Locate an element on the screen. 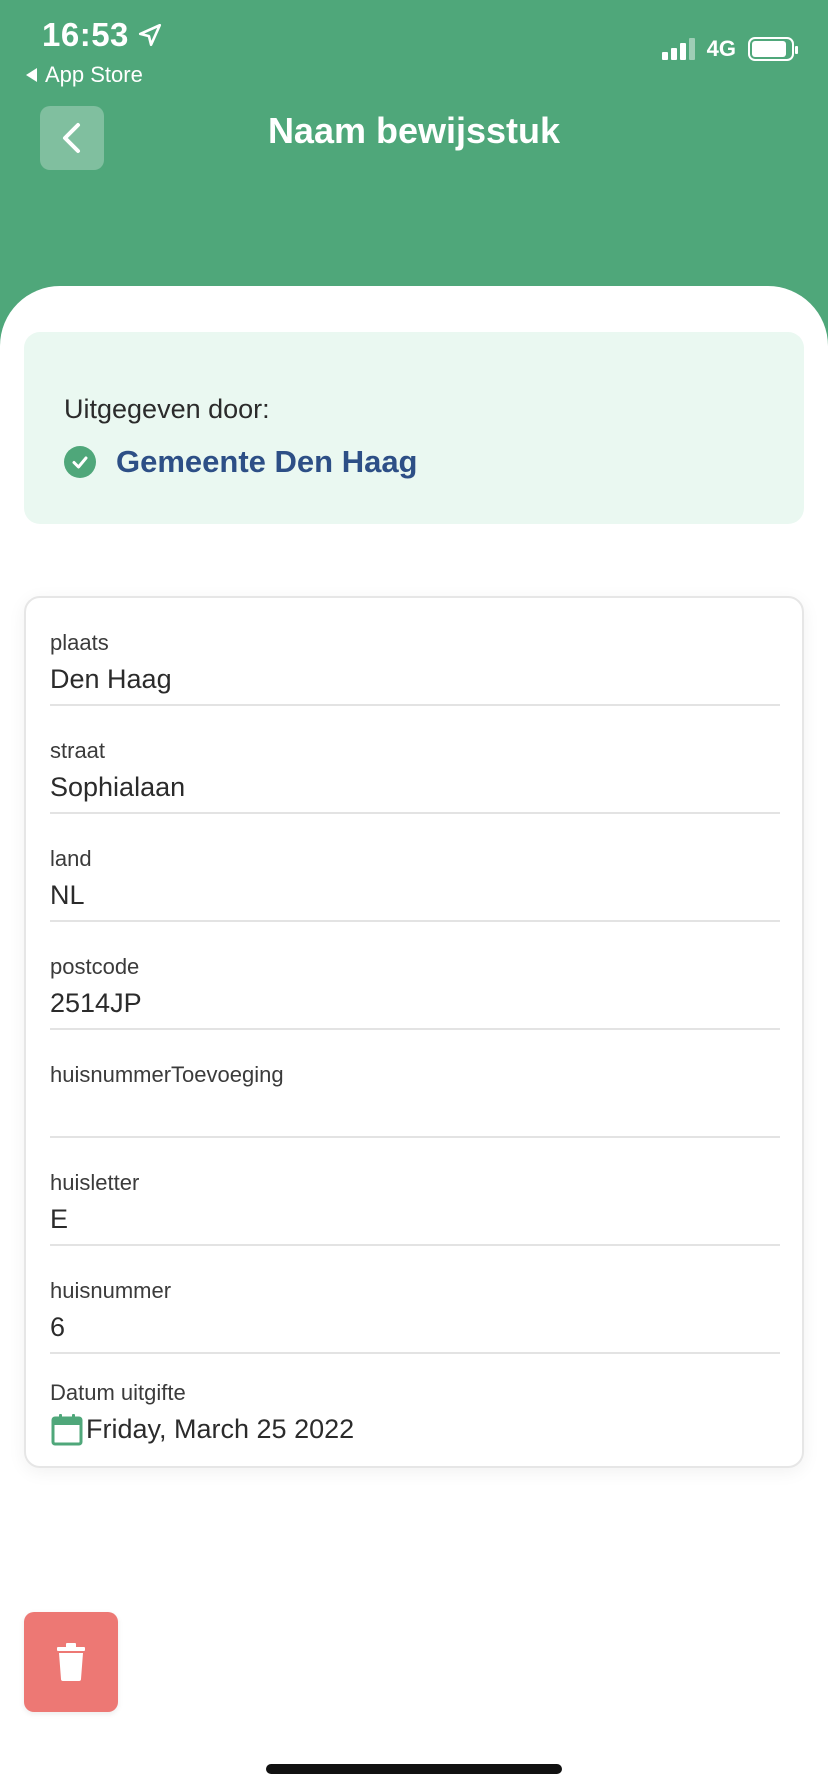 The width and height of the screenshot is (828, 1792). trash-icon is located at coordinates (71, 1662).